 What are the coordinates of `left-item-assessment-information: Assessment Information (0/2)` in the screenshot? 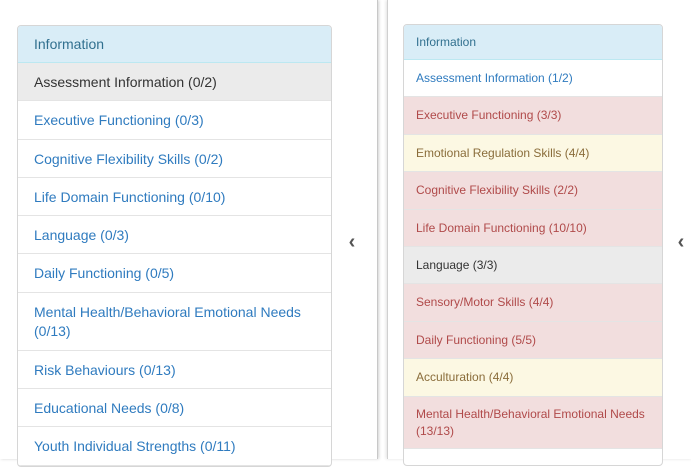 It's located at (174, 82).